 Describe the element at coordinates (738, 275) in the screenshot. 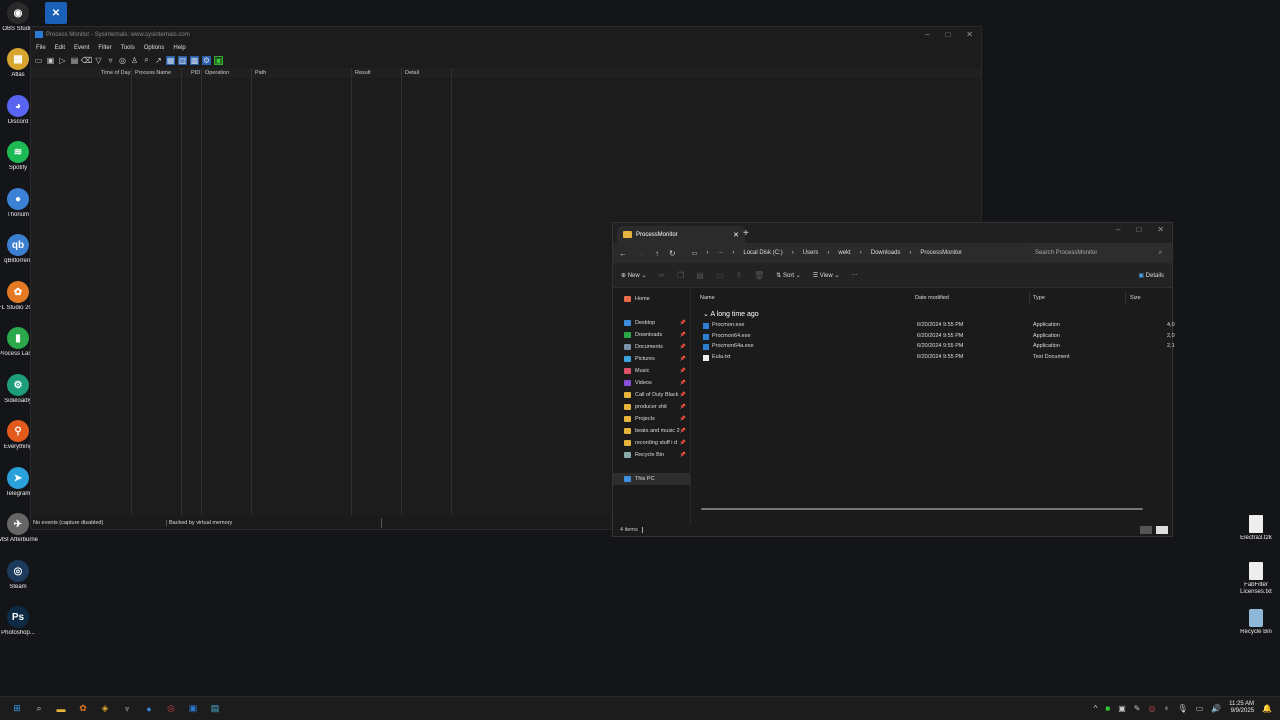

I see `share-icon: ⇪` at that location.